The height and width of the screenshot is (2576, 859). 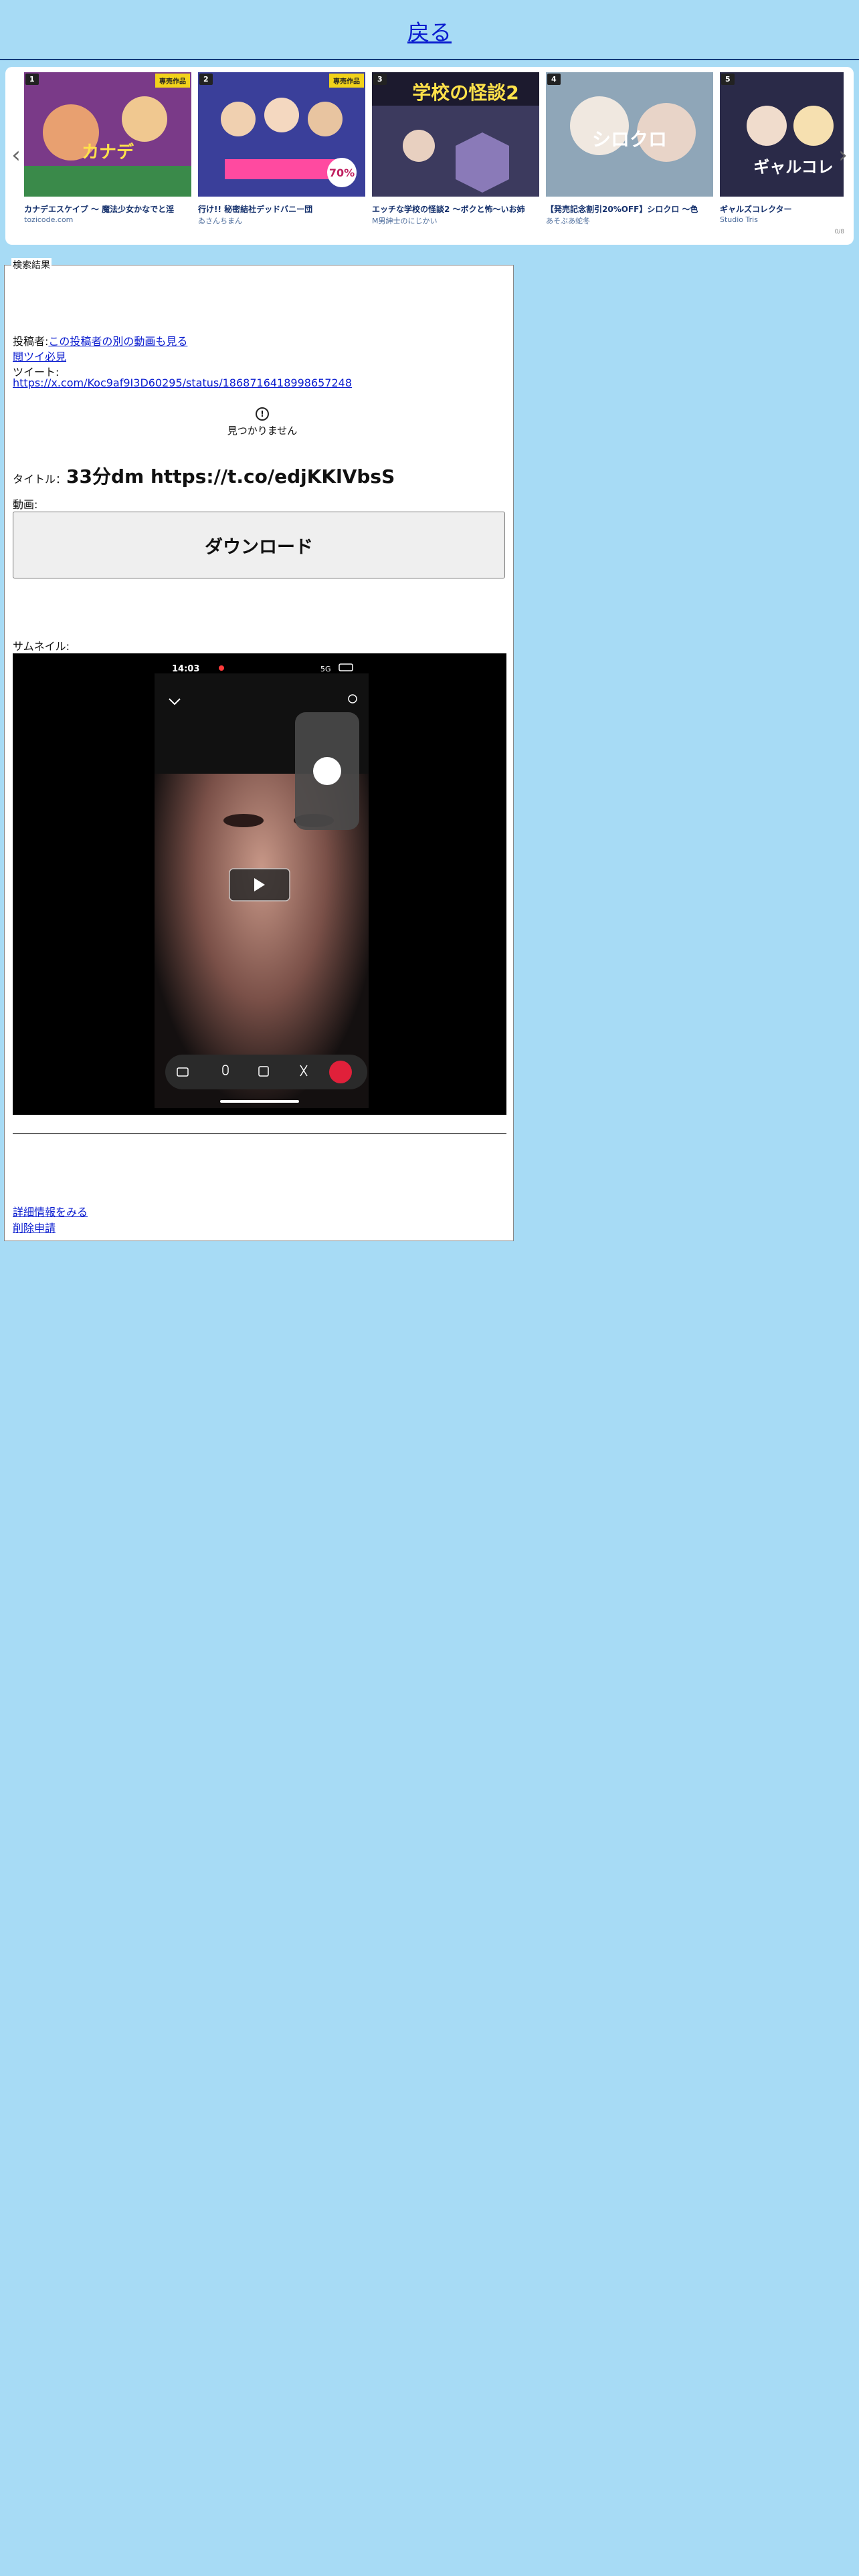 What do you see at coordinates (380, 80) in the screenshot?
I see `card-rank: 3` at bounding box center [380, 80].